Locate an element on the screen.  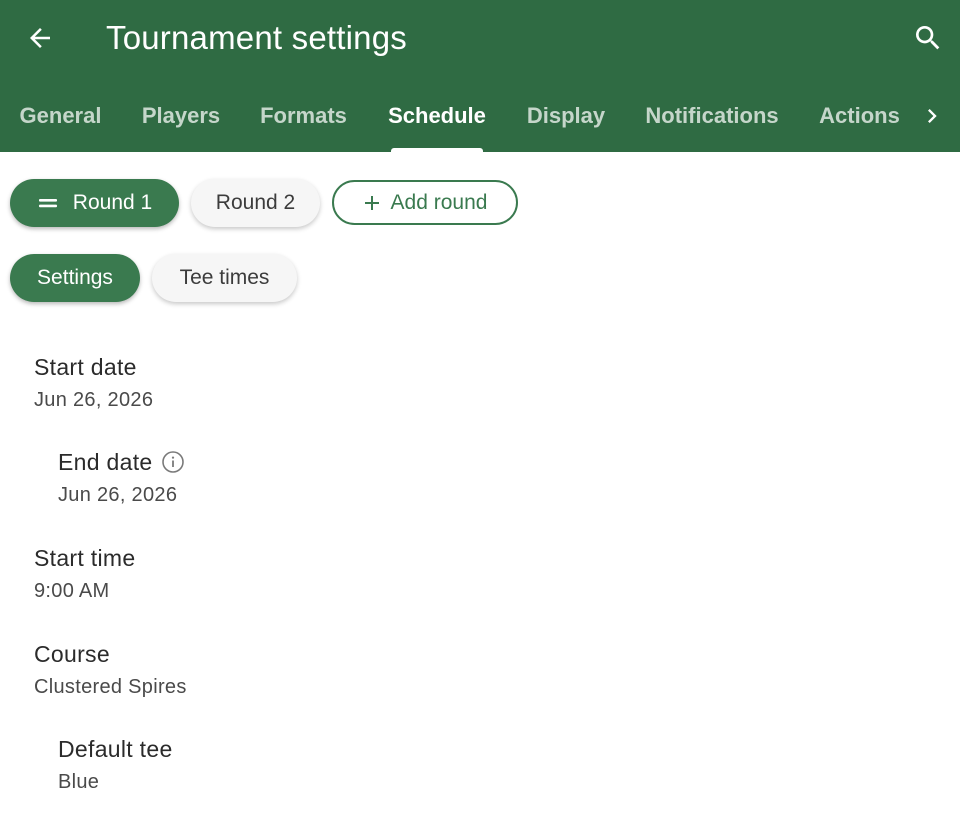
end-date-field: End date Jun 26, 2026 is located at coordinates (121, 478).